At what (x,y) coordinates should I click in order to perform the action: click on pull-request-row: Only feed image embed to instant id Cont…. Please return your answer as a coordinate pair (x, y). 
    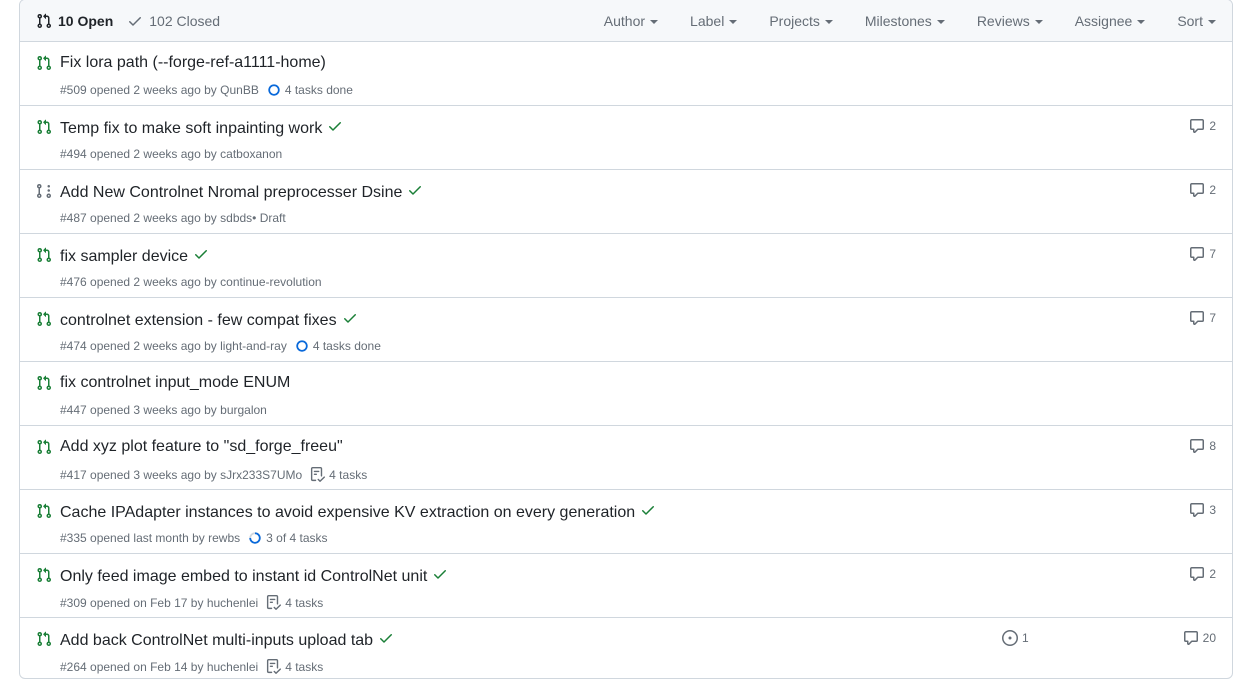
    Looking at the image, I should click on (626, 586).